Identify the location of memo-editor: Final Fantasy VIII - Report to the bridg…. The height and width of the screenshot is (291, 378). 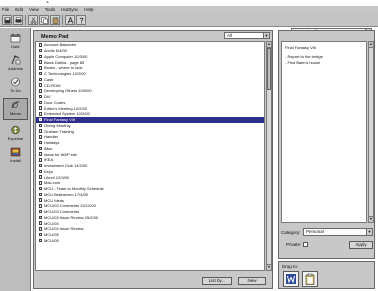
(324, 132).